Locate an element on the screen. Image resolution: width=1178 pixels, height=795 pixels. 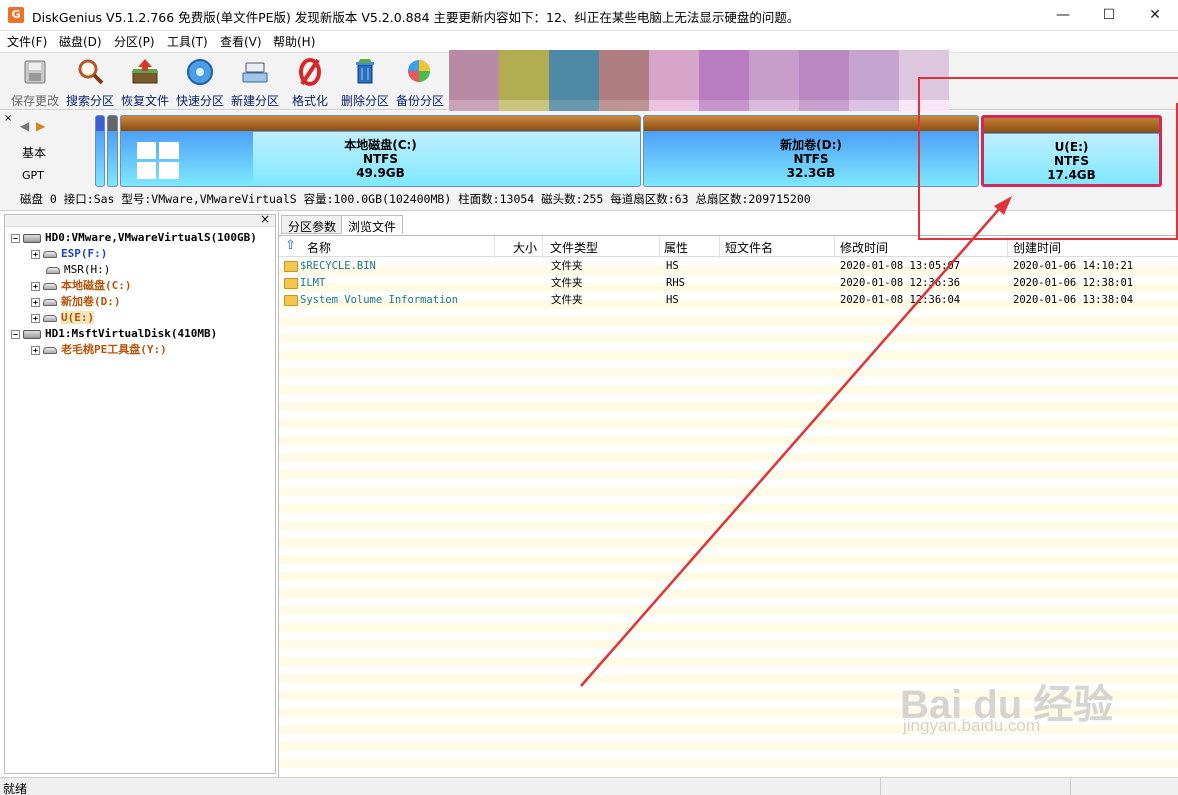
search-partition-button: 搜索分区 is located at coordinates (90, 83).